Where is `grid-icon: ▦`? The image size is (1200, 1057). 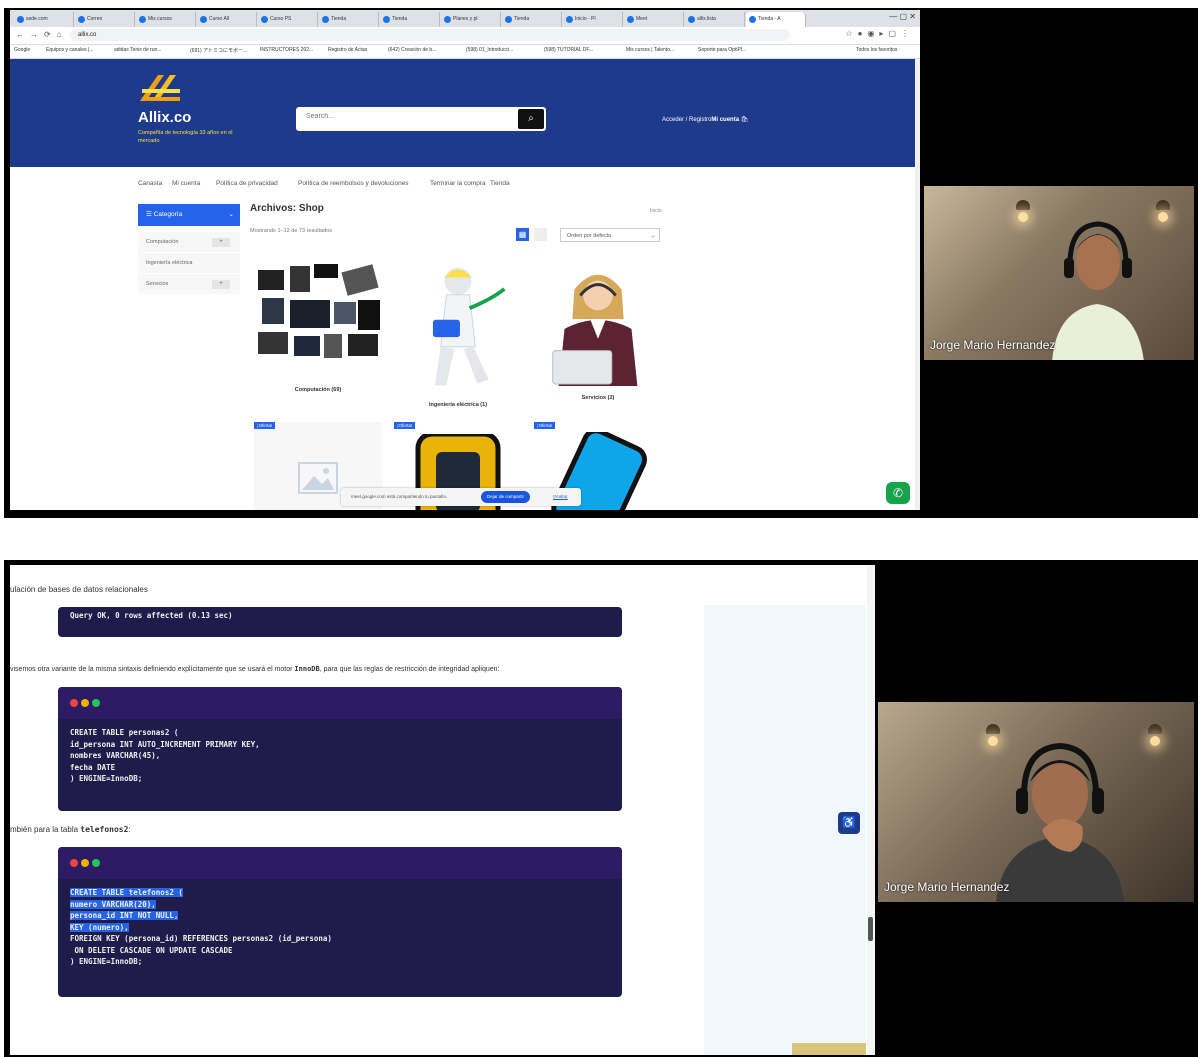
grid-icon: ▦ is located at coordinates (522, 234).